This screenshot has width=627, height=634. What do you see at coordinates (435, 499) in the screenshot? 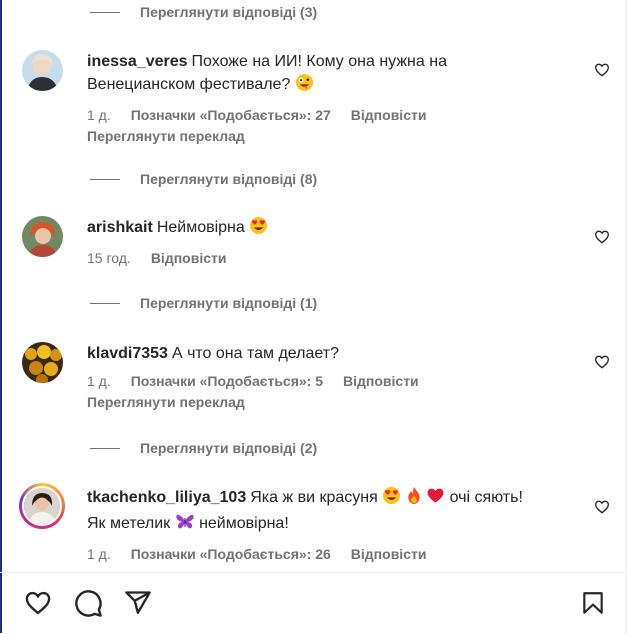
I see `red-heart-emoji` at bounding box center [435, 499].